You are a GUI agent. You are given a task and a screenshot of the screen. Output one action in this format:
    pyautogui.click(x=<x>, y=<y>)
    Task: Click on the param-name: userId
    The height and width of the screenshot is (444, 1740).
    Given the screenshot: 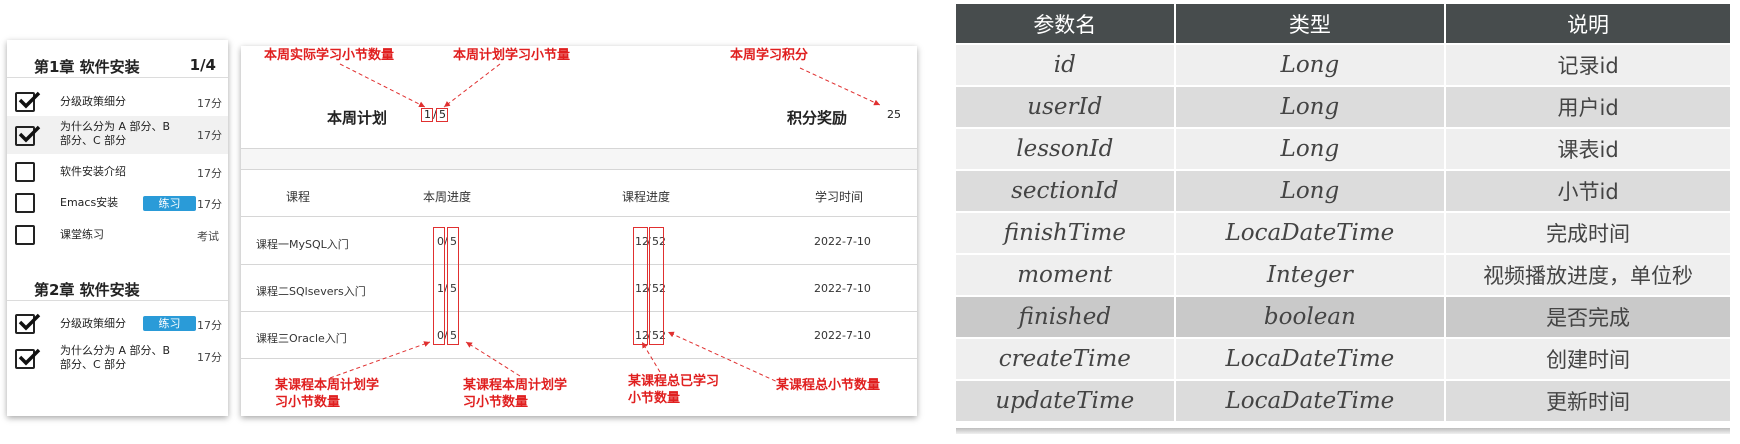 What is the action you would take?
    pyautogui.click(x=1065, y=107)
    